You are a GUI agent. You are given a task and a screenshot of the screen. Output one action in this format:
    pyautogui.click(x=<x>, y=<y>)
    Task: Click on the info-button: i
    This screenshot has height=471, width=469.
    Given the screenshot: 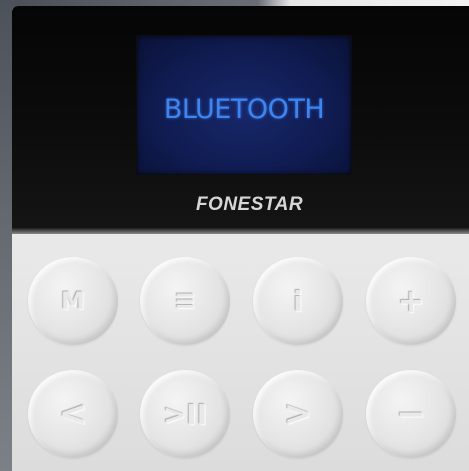 What is the action you would take?
    pyautogui.click(x=298, y=301)
    